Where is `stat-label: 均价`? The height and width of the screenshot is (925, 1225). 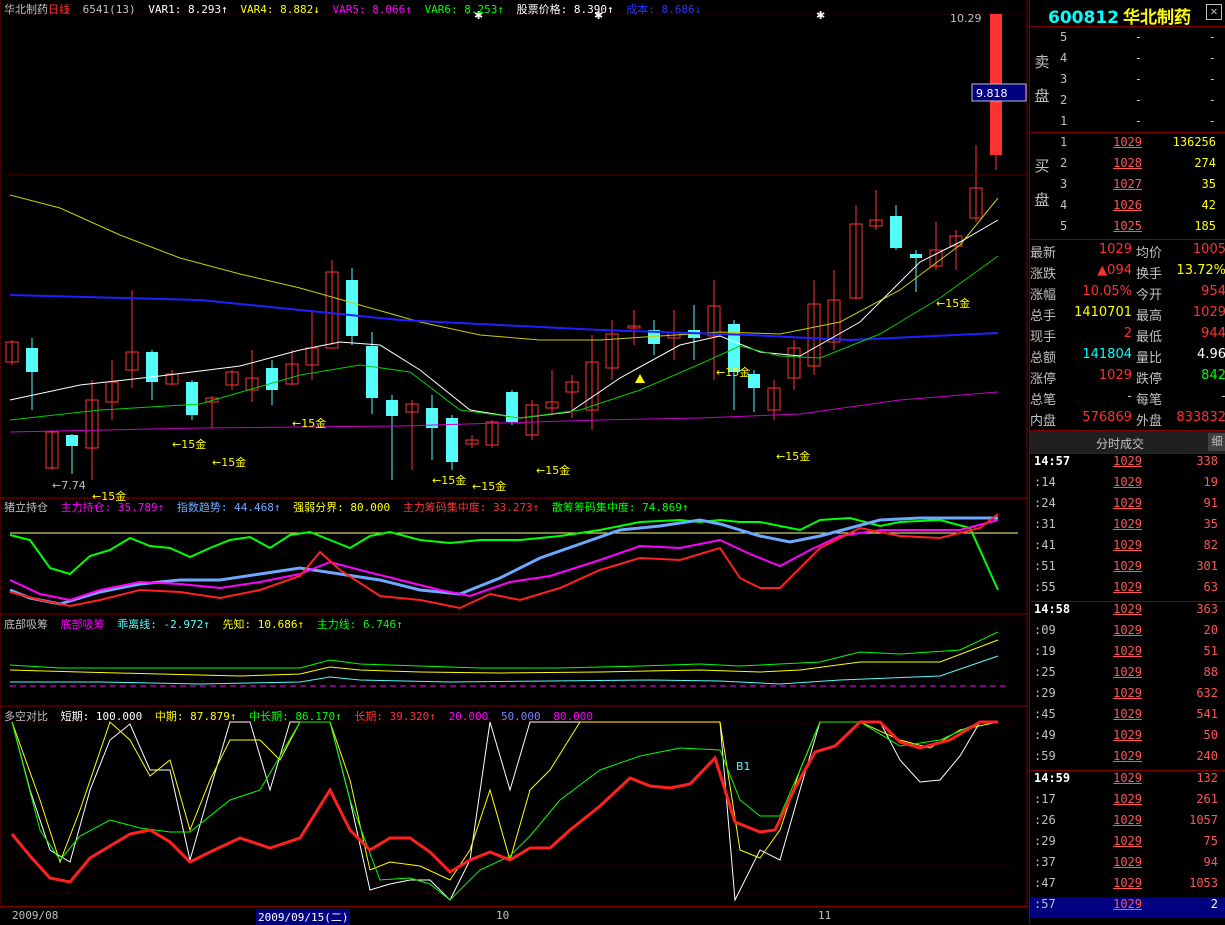
stat-label: 均价 is located at coordinates (1149, 253).